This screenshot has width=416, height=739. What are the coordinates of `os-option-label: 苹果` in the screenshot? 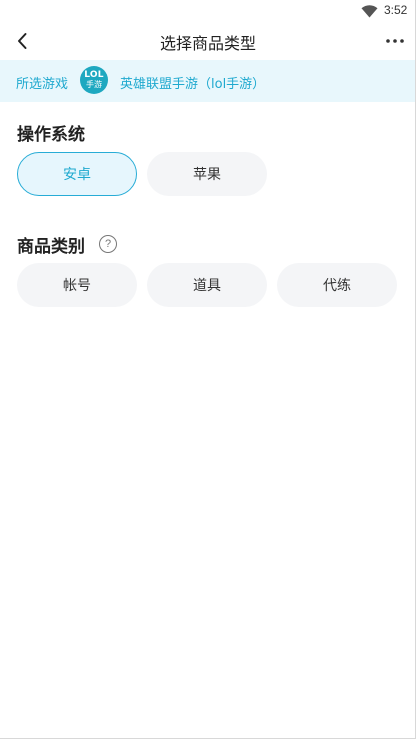 It's located at (207, 175).